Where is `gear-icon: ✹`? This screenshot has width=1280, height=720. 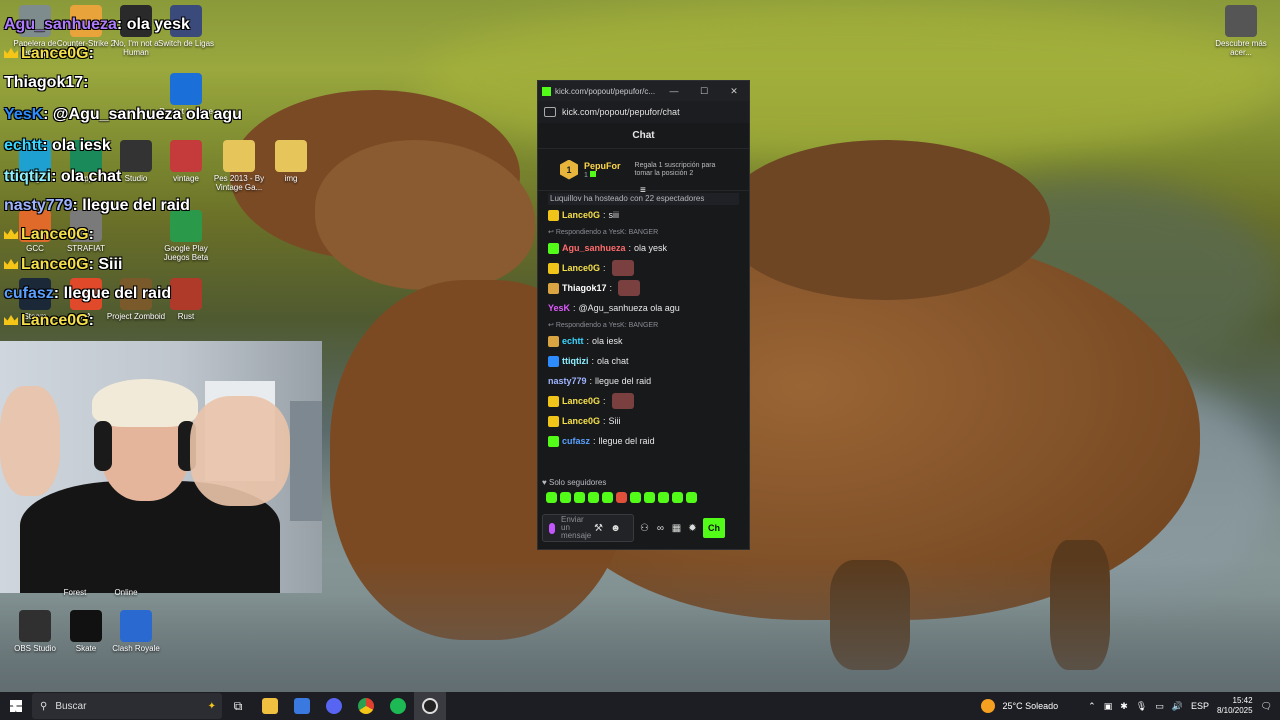 gear-icon: ✹ is located at coordinates (692, 528).